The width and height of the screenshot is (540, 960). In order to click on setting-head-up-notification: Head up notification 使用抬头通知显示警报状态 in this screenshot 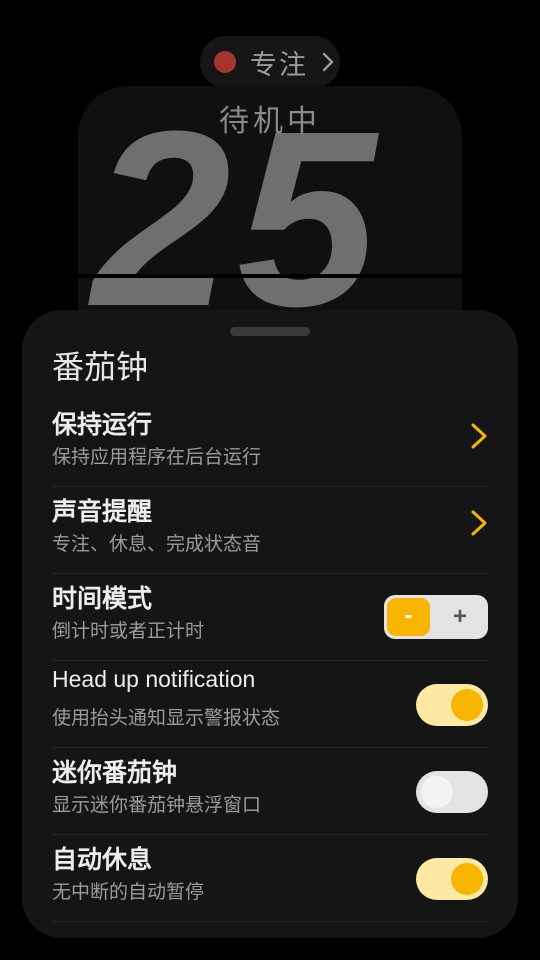, I will do `click(270, 704)`.